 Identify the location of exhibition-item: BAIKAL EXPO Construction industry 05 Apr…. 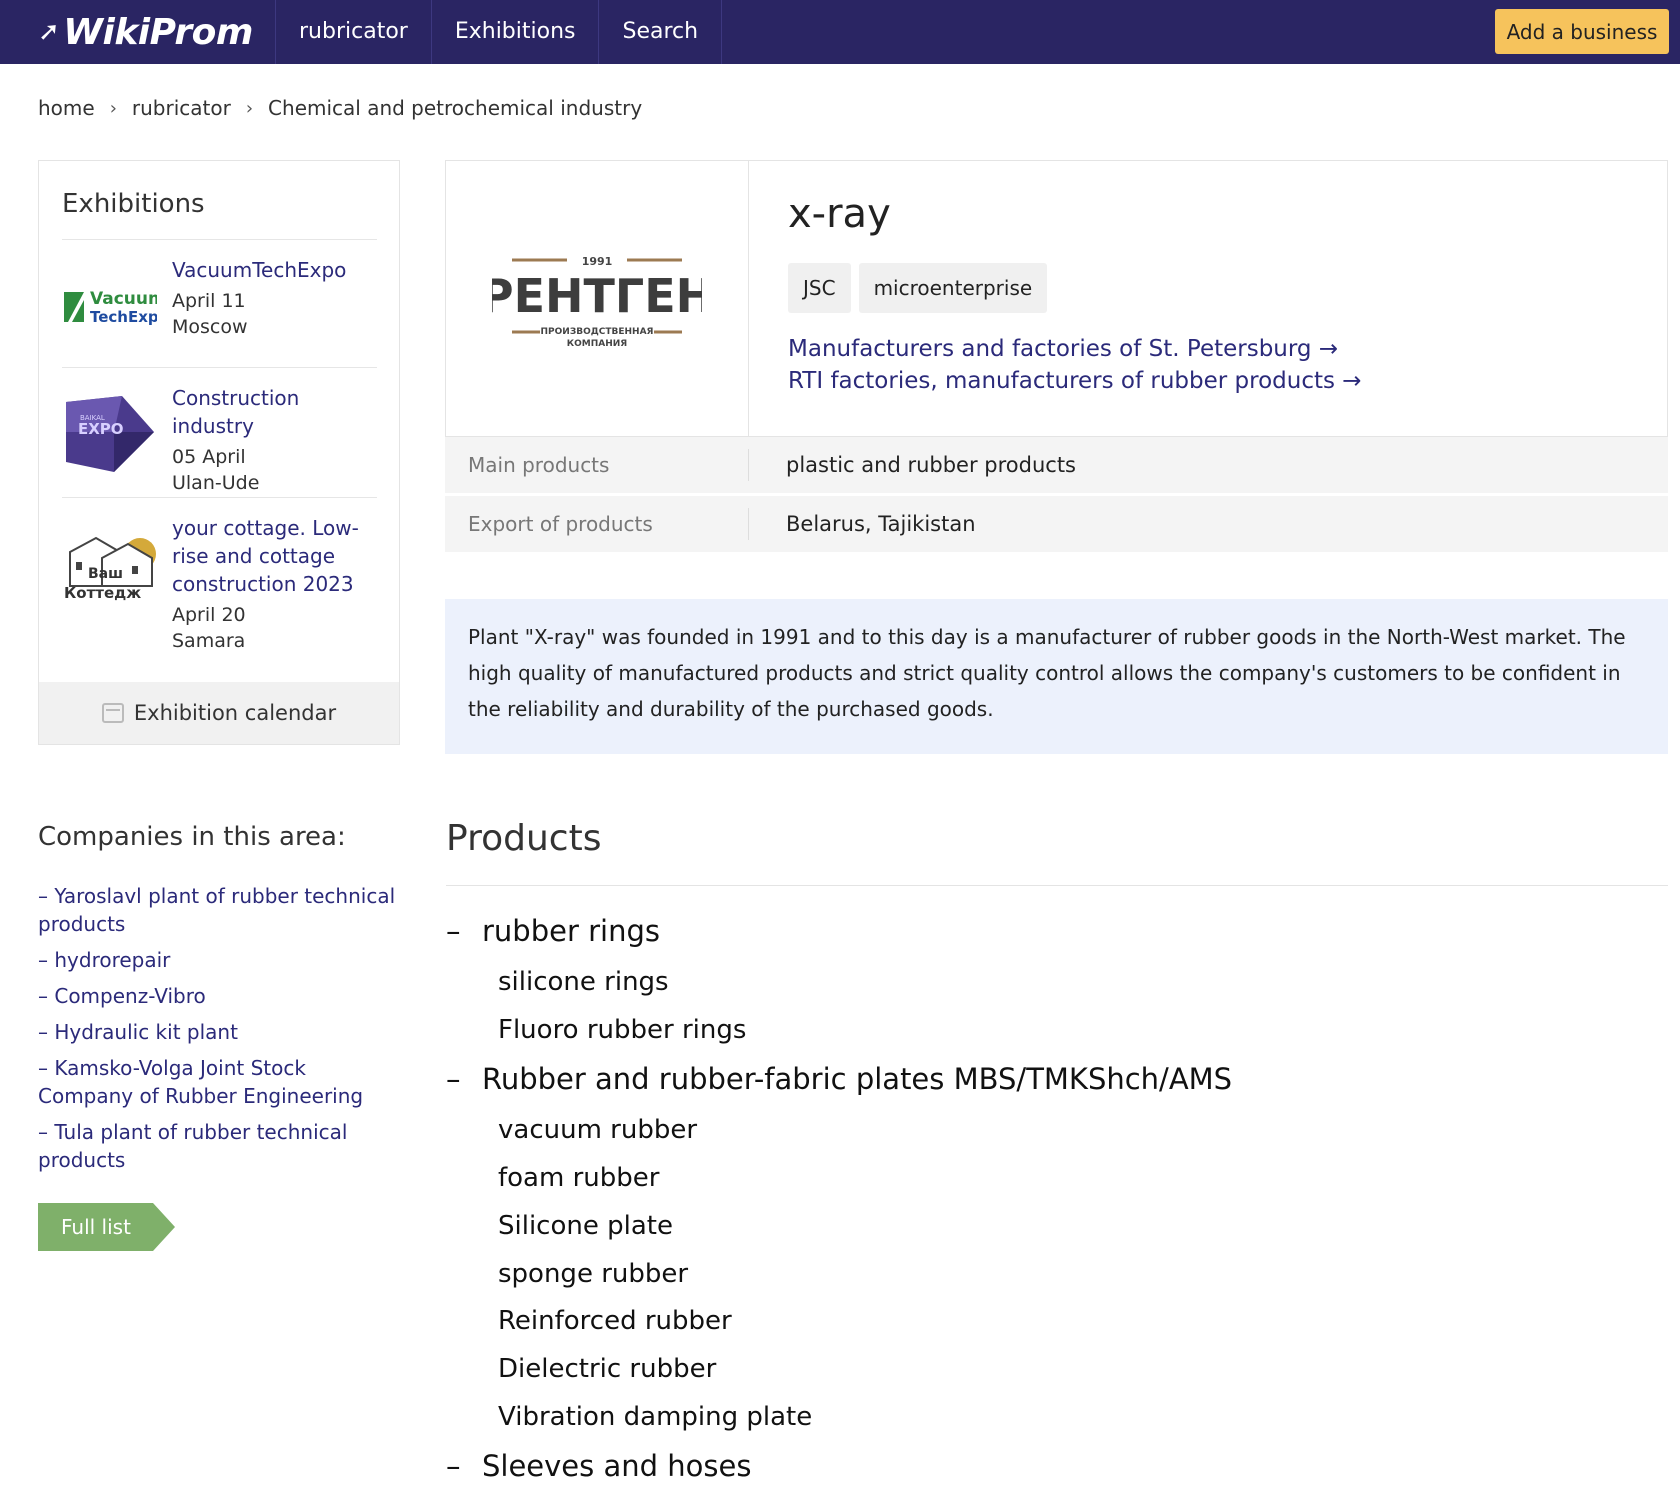
(222, 439).